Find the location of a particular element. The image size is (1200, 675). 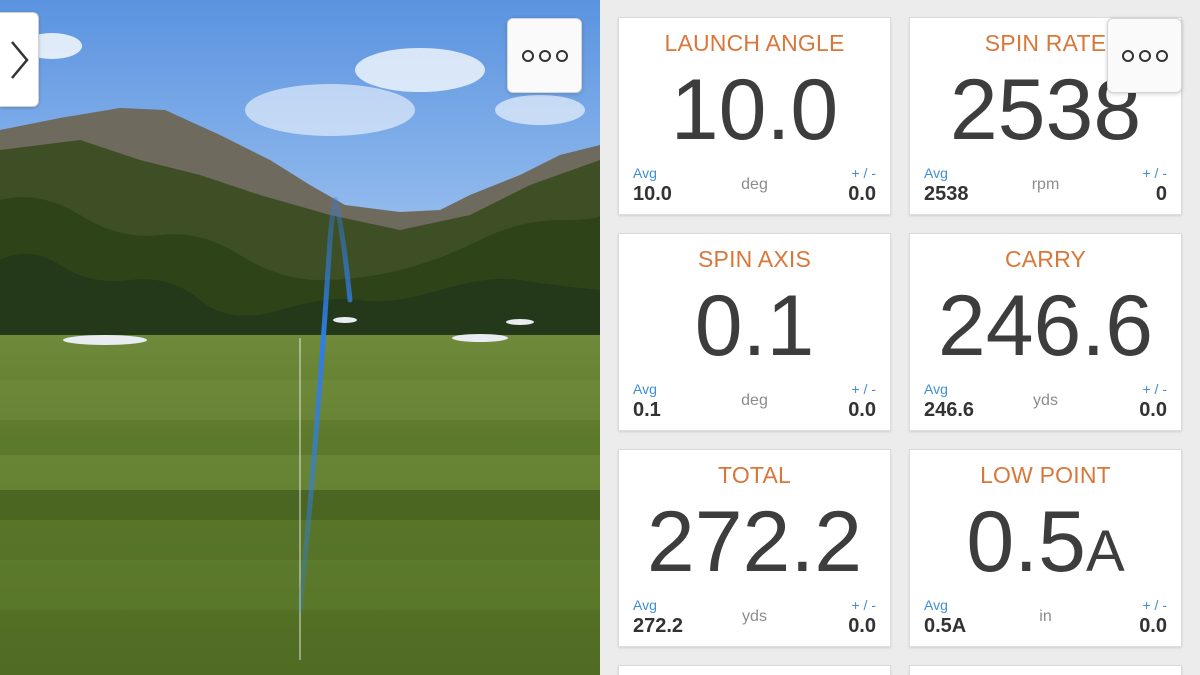

expand-panel-button is located at coordinates (19, 59).